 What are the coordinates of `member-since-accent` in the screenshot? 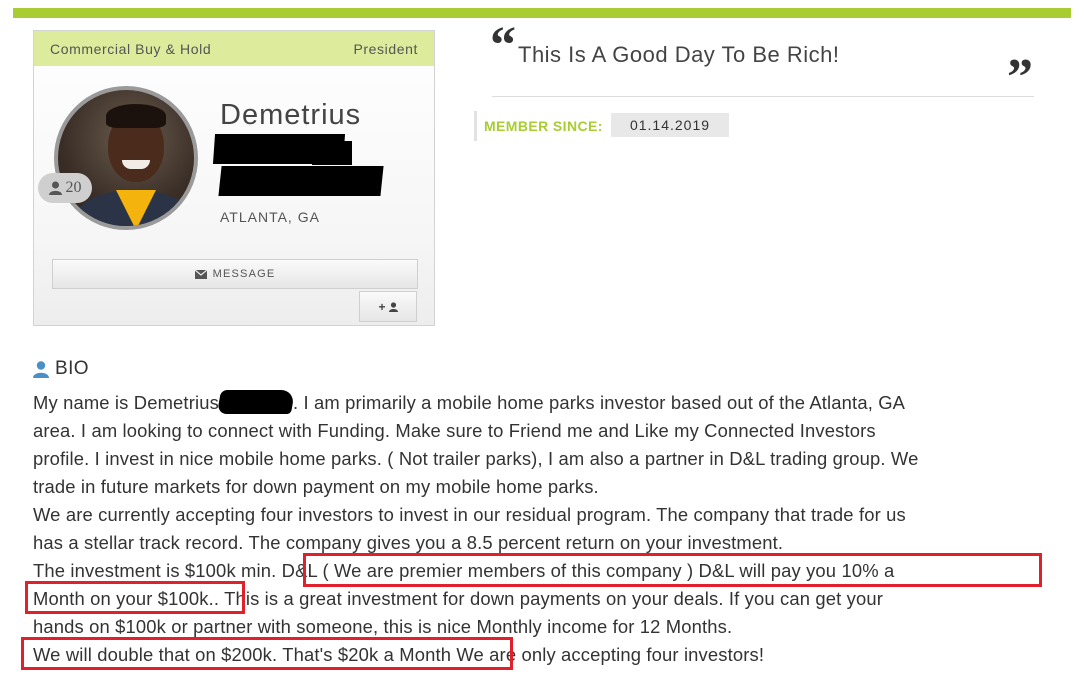 It's located at (475, 126).